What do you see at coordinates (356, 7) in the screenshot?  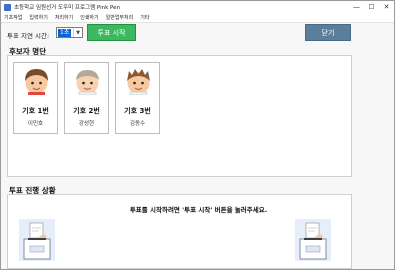 I see `minimize-button: —` at bounding box center [356, 7].